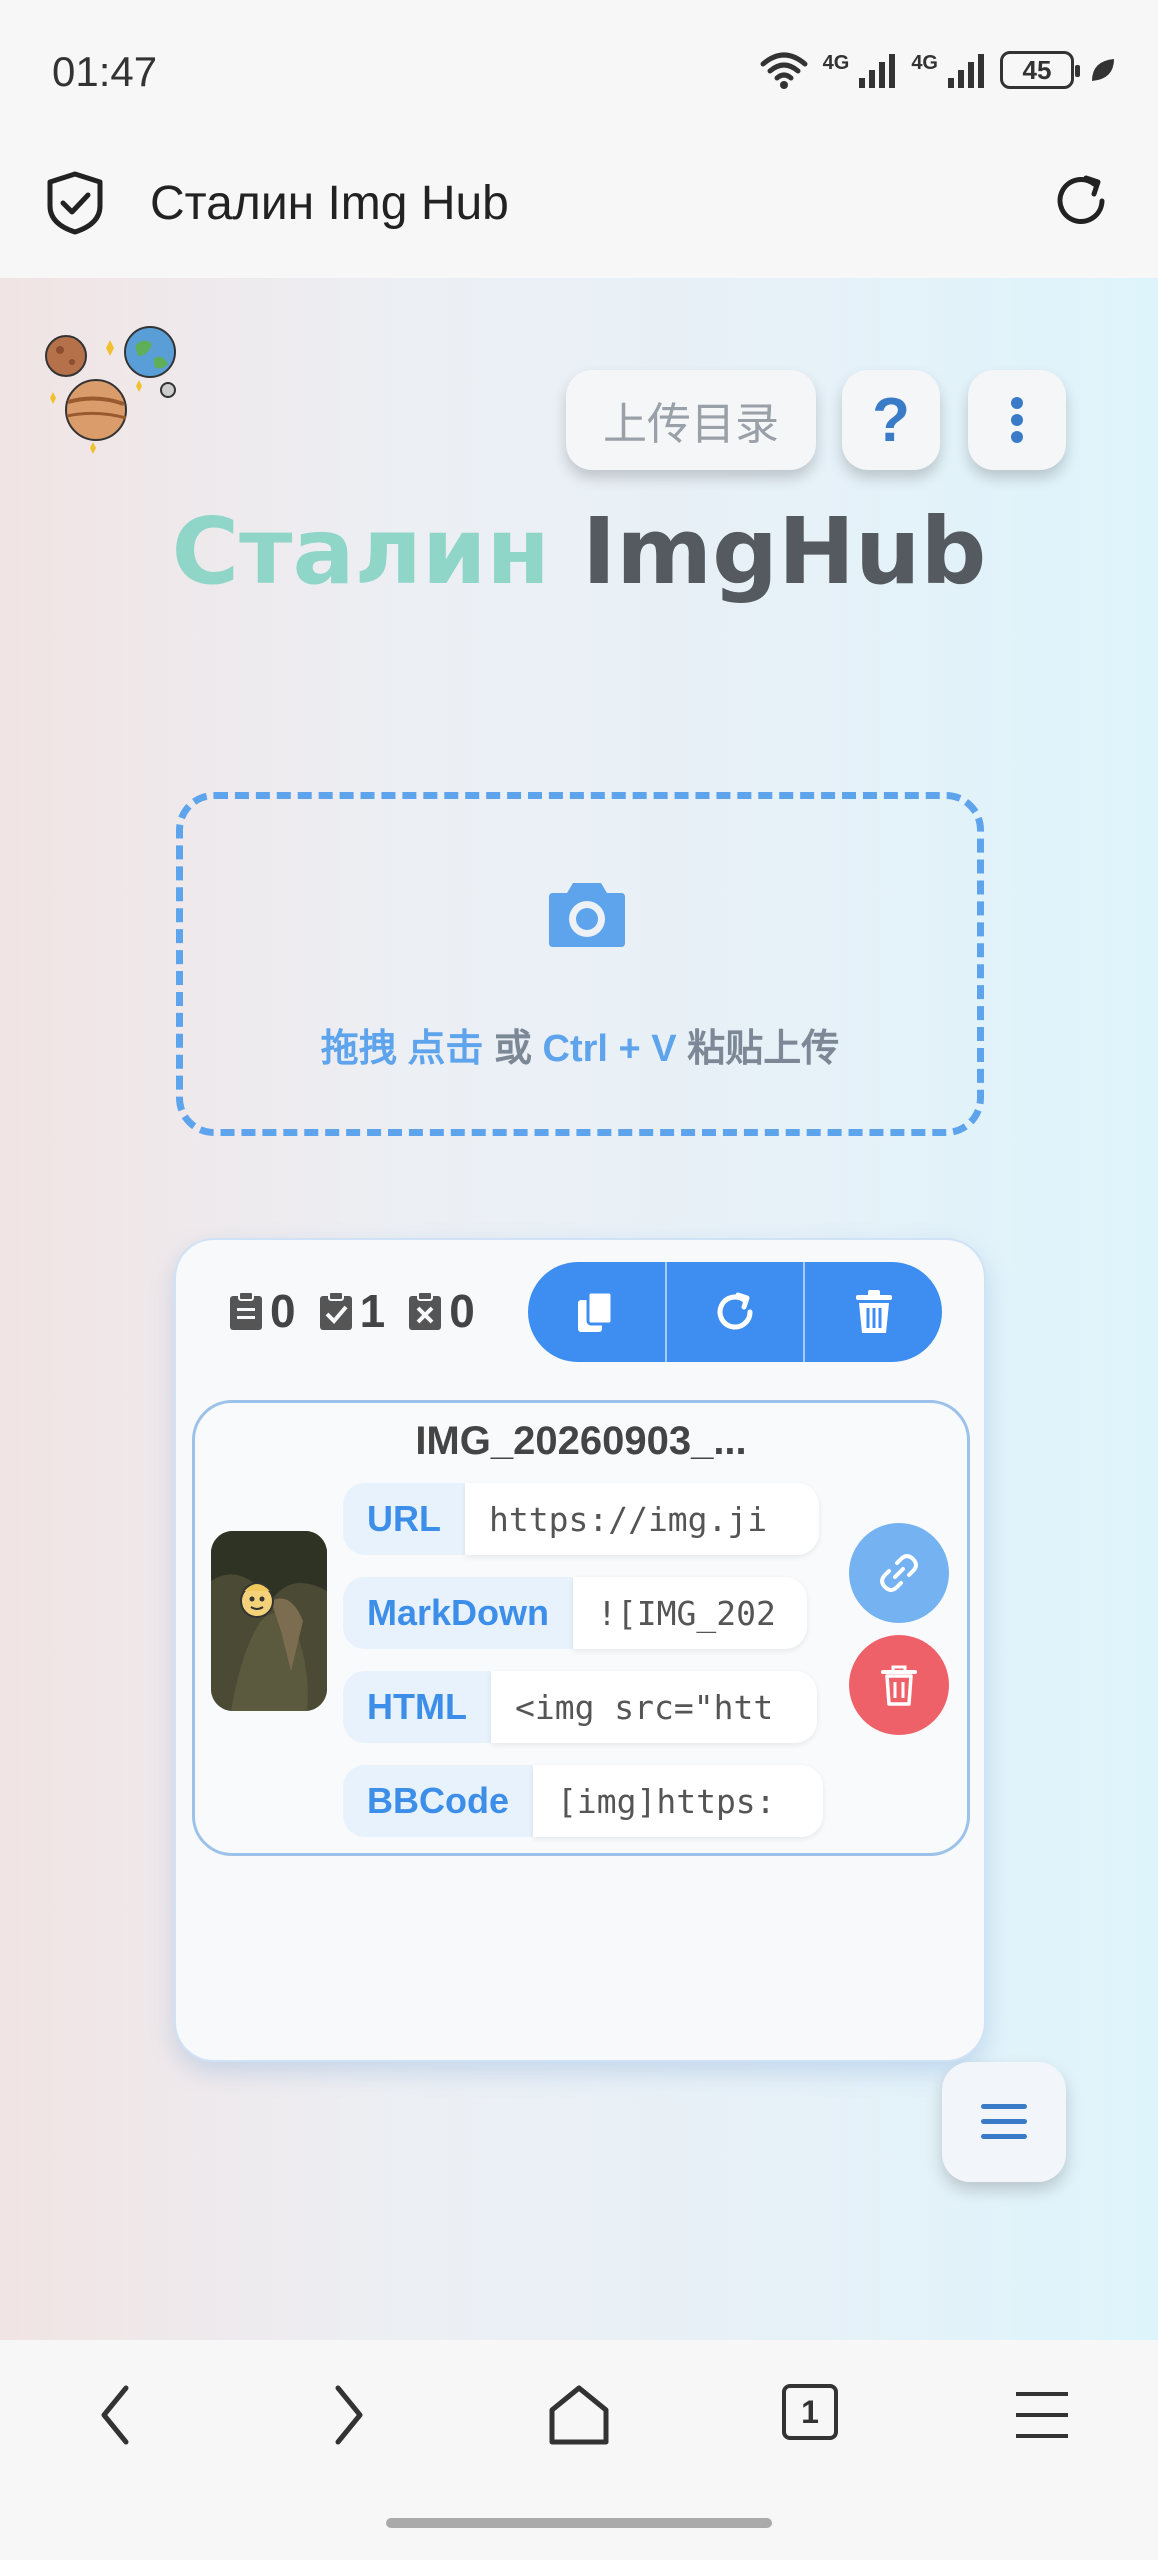  I want to click on brand-part-1: Сталин, so click(360, 551).